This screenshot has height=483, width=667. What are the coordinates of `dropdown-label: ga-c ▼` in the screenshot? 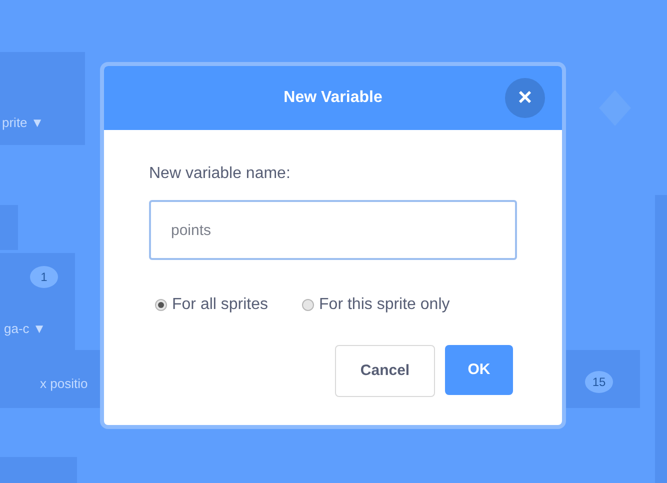 It's located at (25, 329).